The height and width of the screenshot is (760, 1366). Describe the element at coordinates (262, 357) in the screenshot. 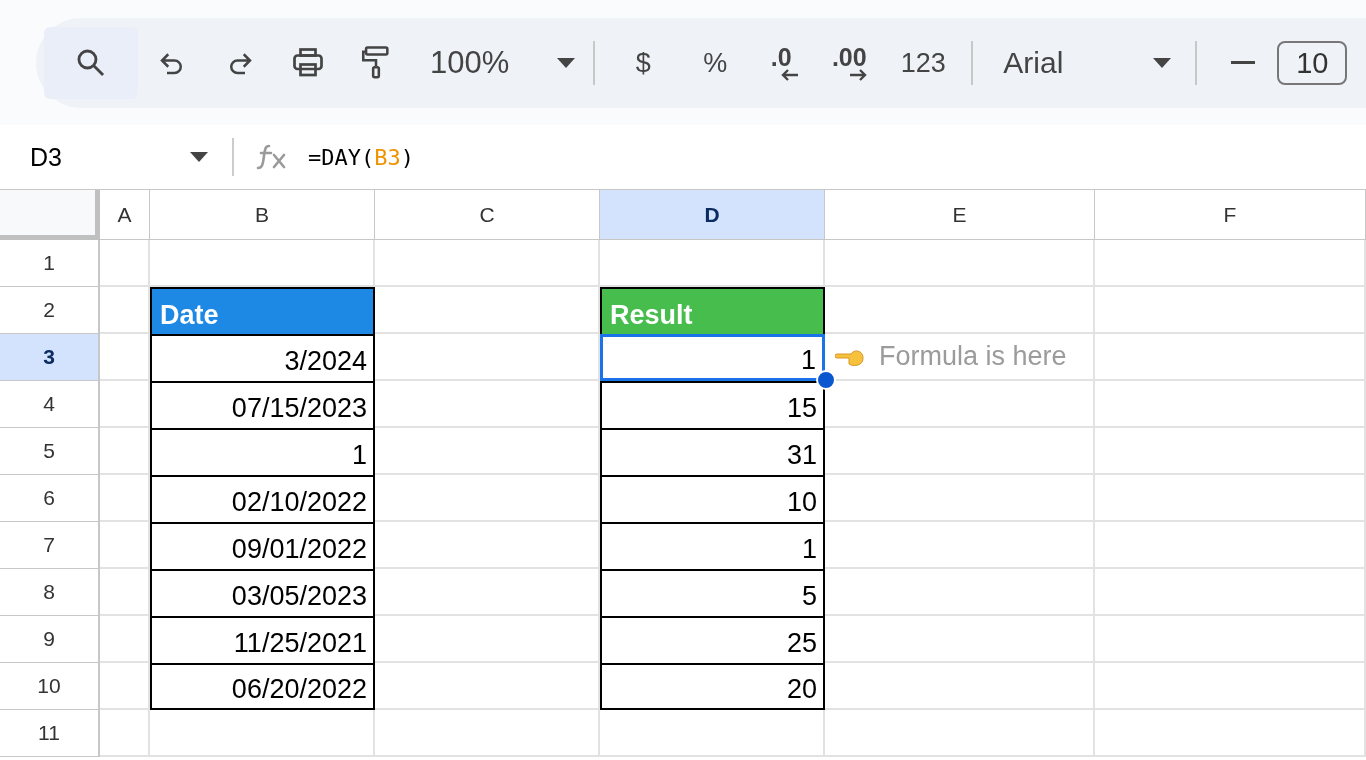

I see `table-cell: 3/2024` at that location.